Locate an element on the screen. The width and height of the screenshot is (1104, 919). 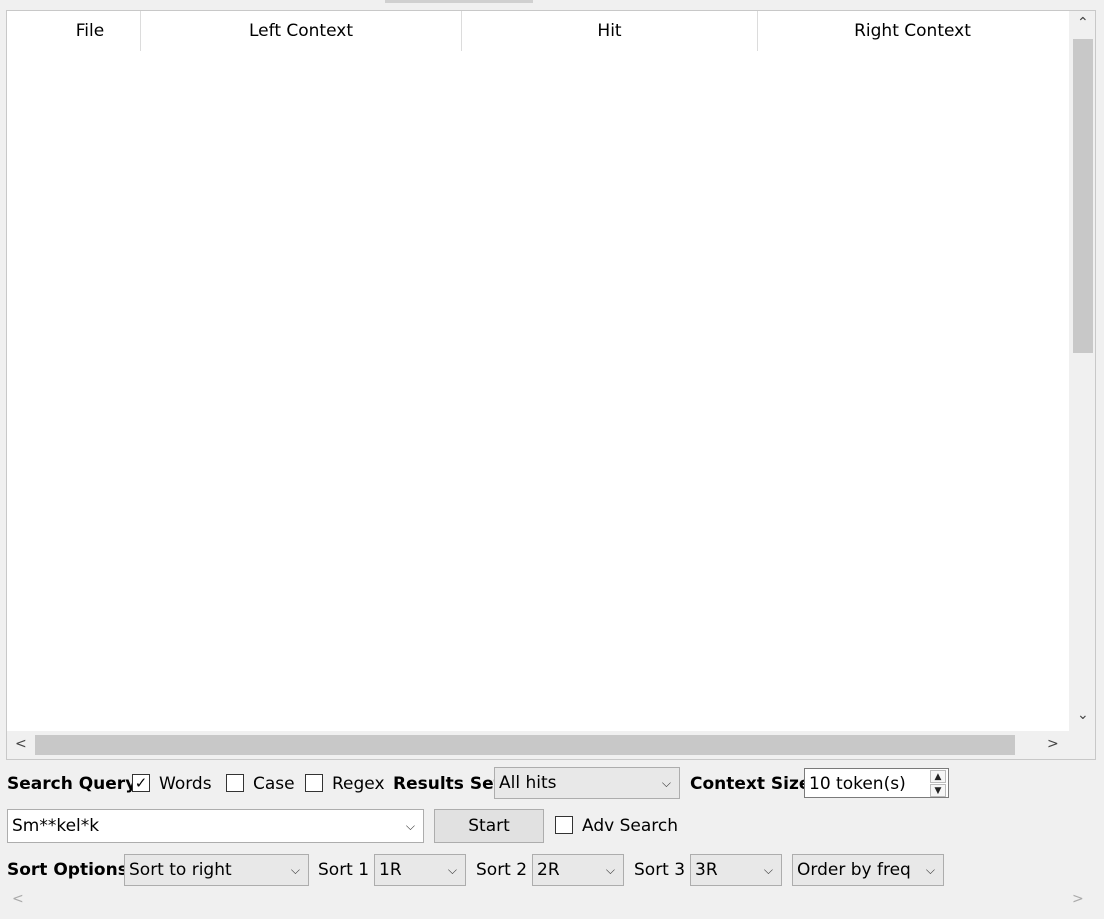
adv-search-label: Adv Search is located at coordinates (630, 826).